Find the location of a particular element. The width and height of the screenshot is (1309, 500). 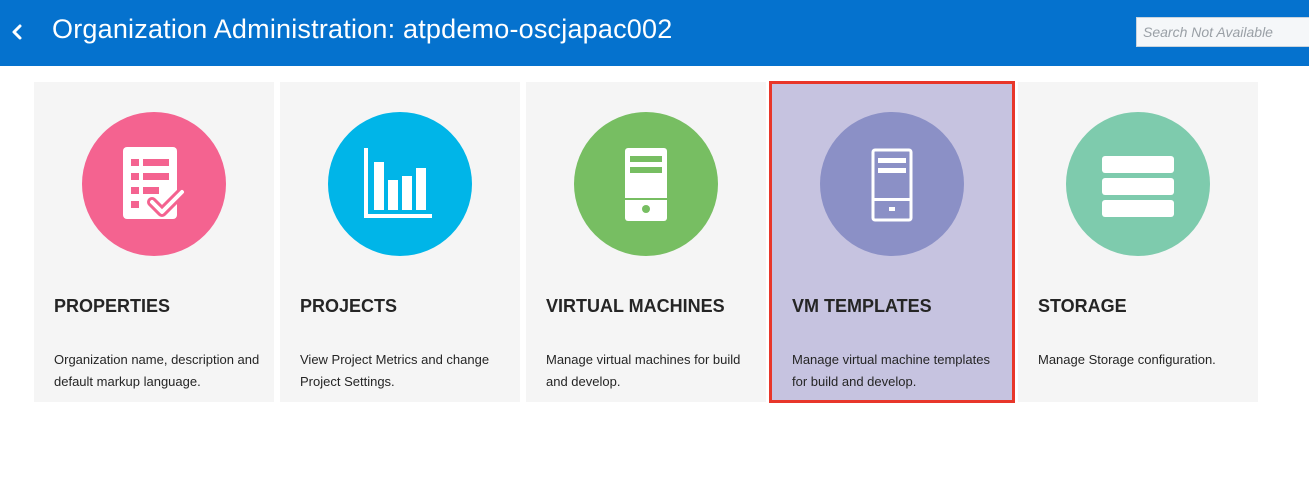

vm-templates-icon-circle is located at coordinates (892, 184).